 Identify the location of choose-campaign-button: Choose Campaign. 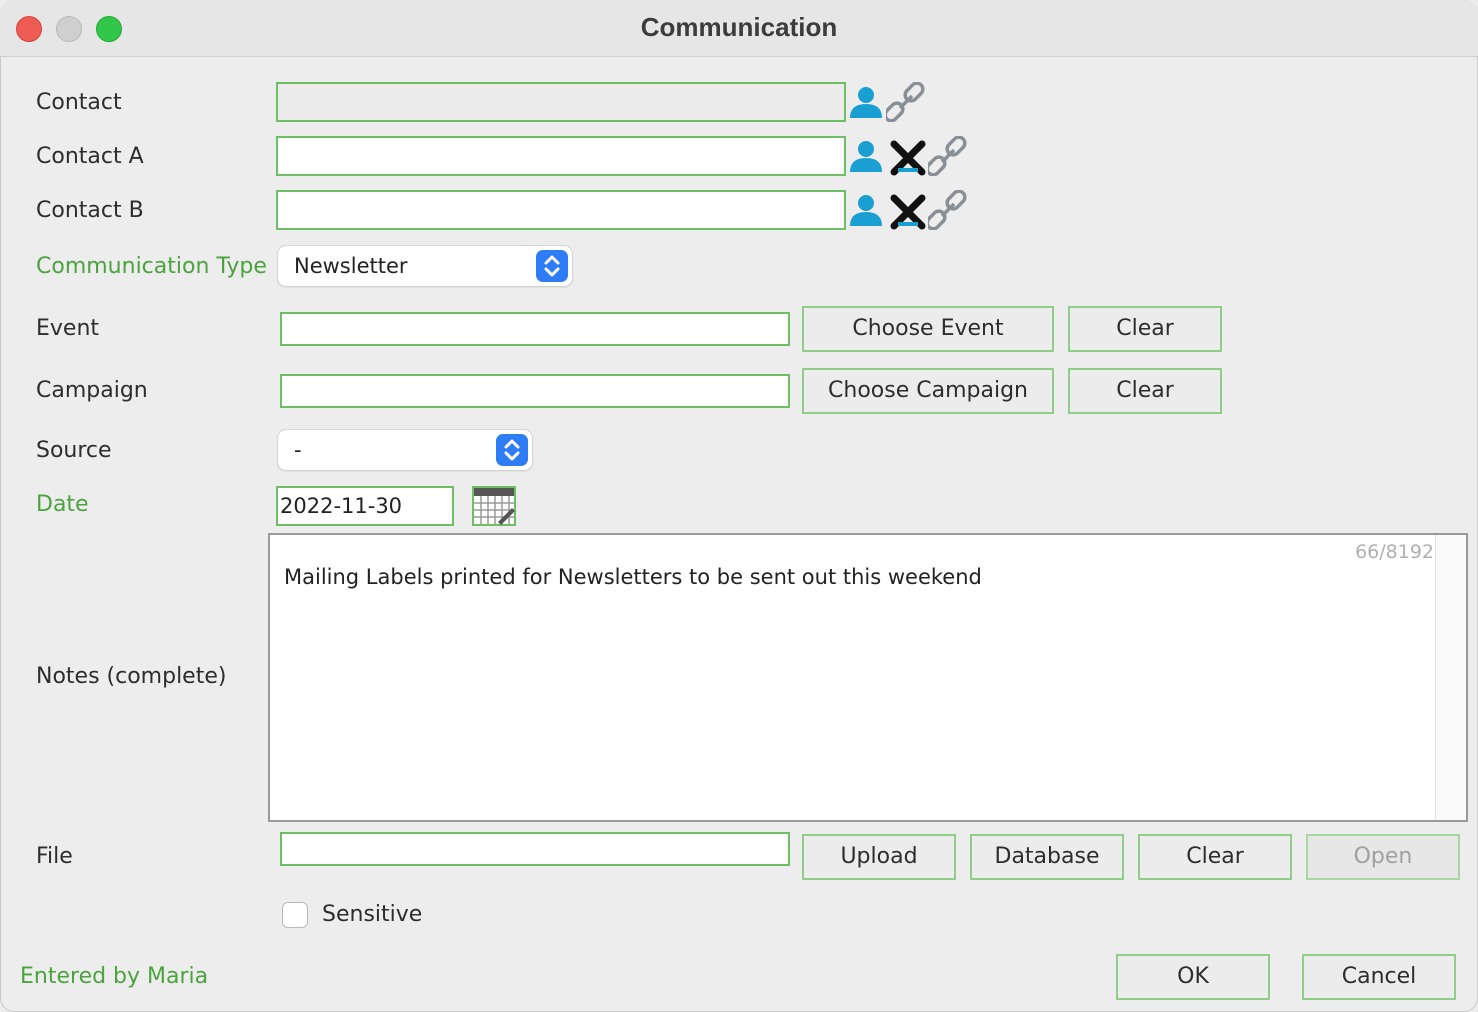
(928, 391).